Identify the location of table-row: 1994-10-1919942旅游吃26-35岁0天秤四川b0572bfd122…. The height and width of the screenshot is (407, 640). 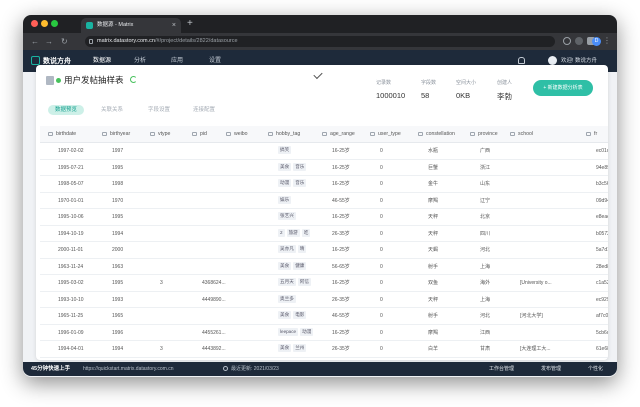
(324, 234).